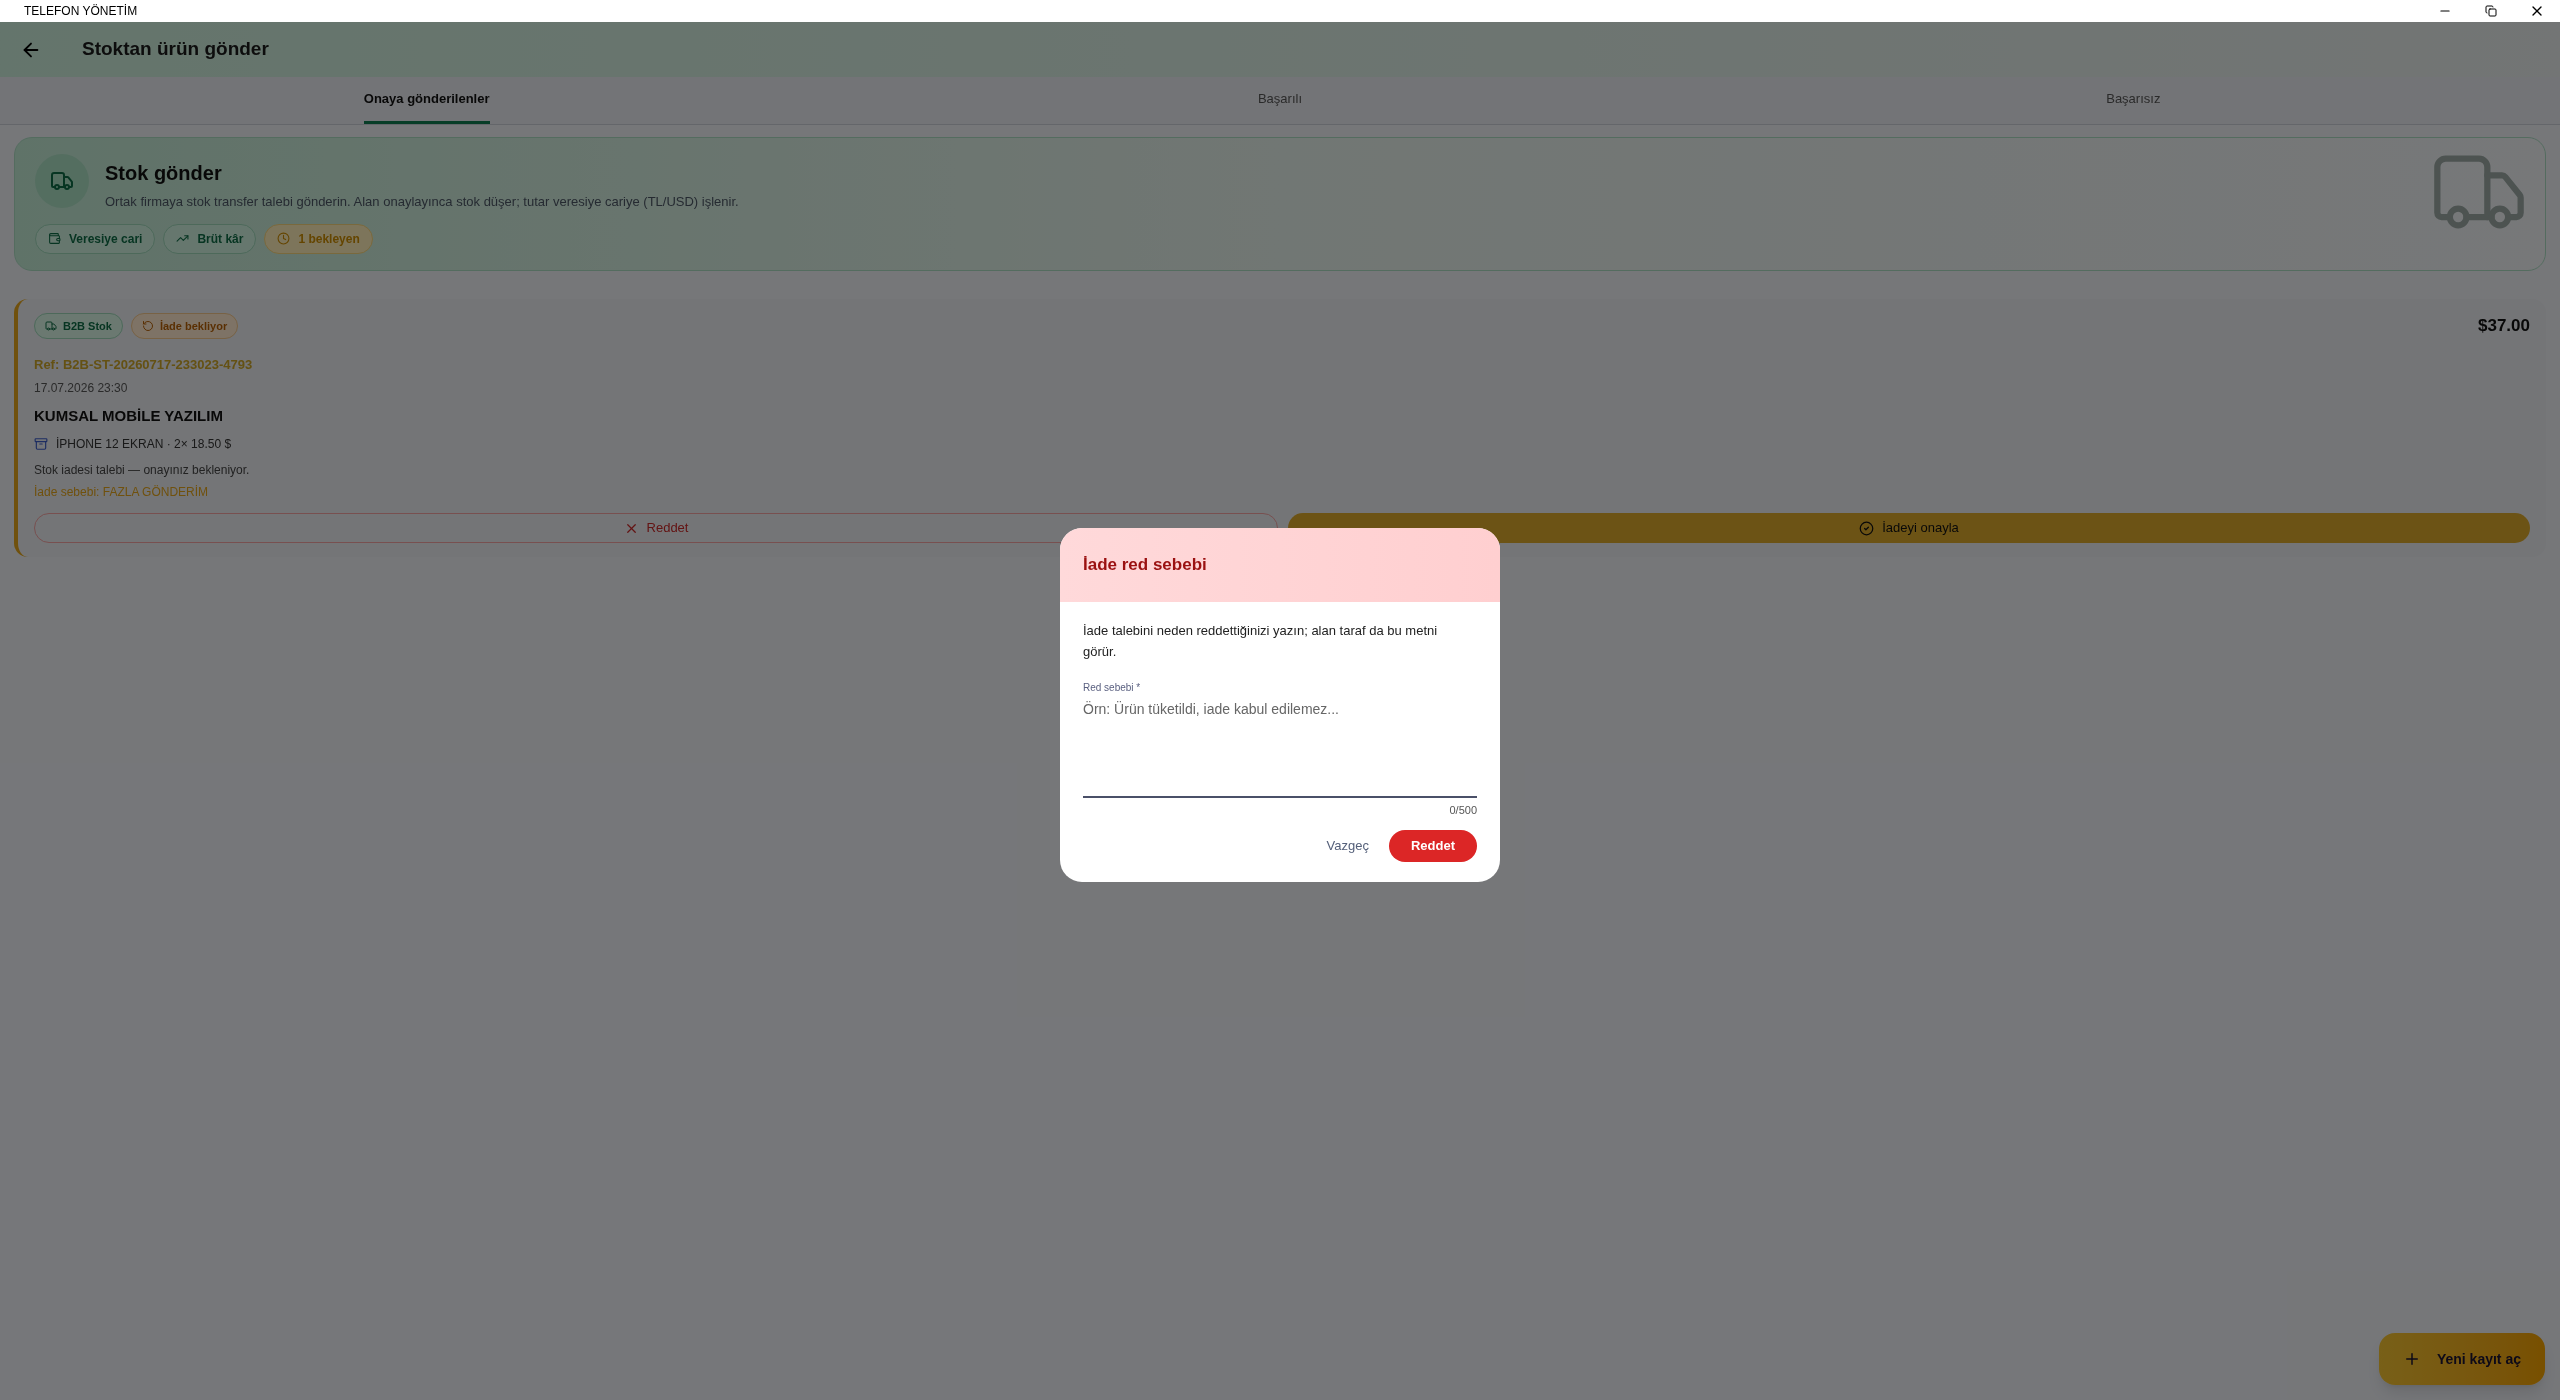 This screenshot has height=1400, width=2560. What do you see at coordinates (1909, 528) in the screenshot?
I see `approve-button: İadeyi onayla` at bounding box center [1909, 528].